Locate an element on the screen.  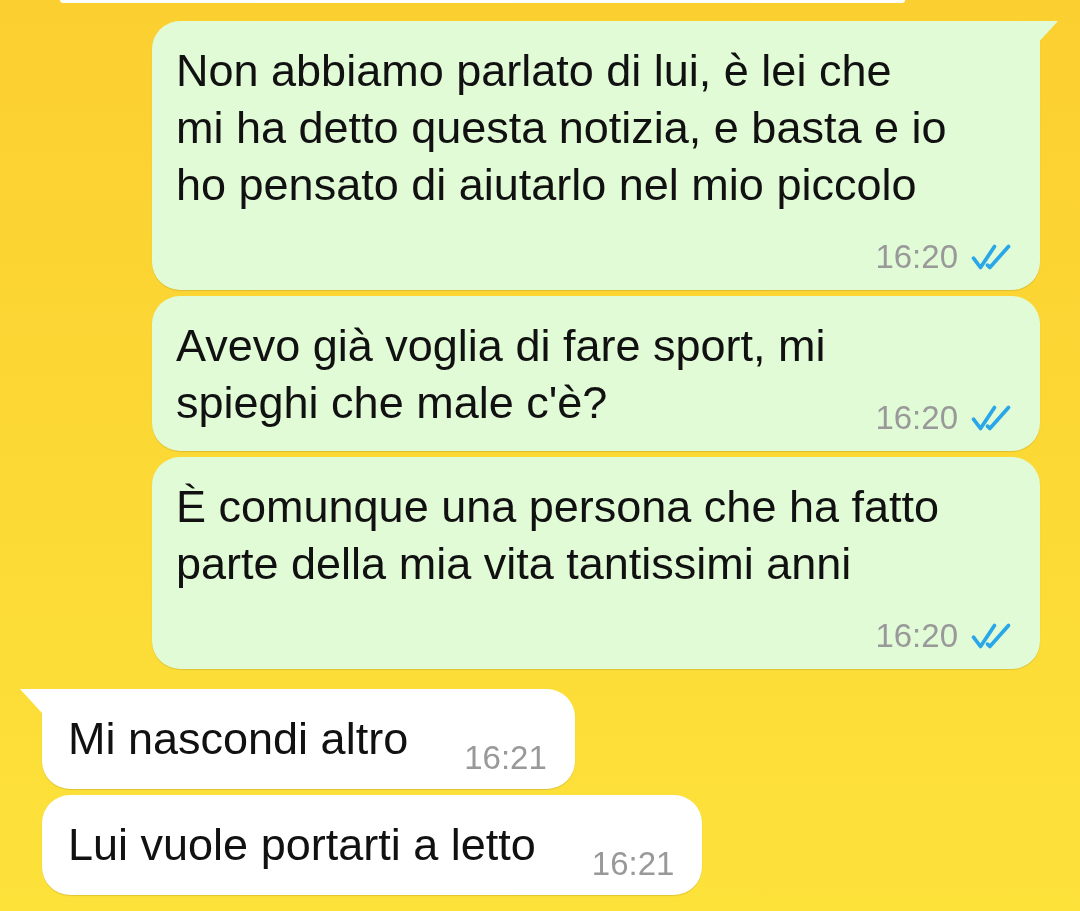
message-text: È comunque una persona che ha fatto parte della mia vita tantissimi anni is located at coordinates (558, 535).